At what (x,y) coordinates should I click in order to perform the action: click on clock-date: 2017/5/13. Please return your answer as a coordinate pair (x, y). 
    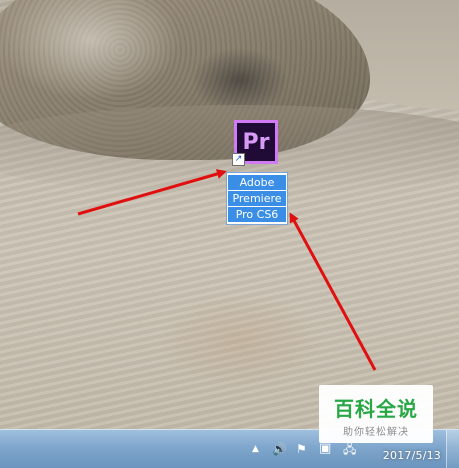
    Looking at the image, I should click on (412, 455).